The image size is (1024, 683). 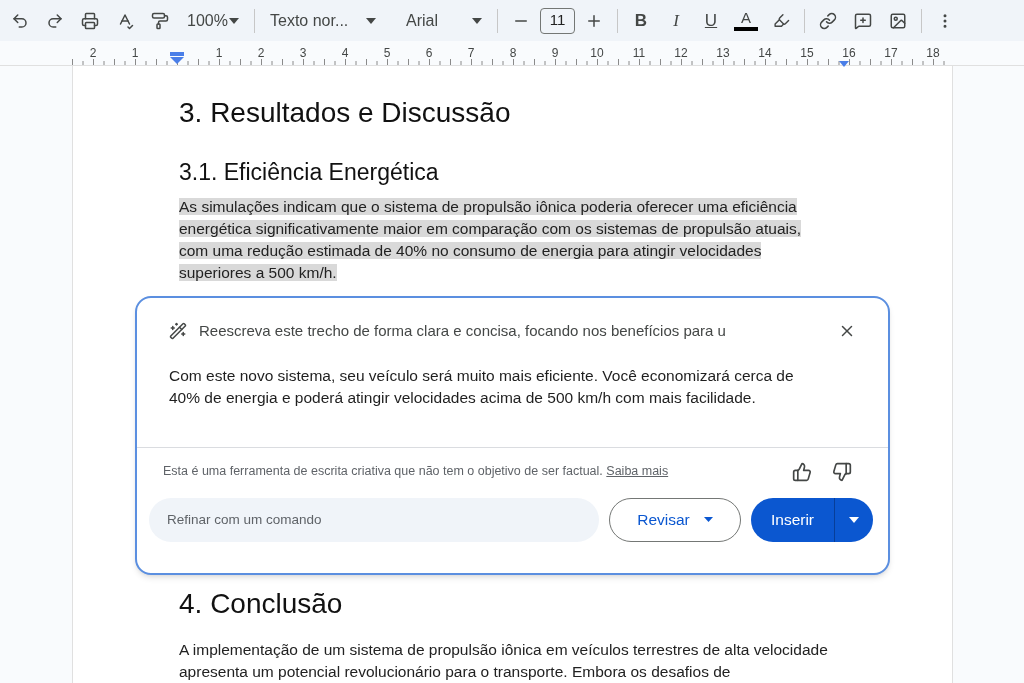 I want to click on thumbs-down-icon, so click(x=842, y=471).